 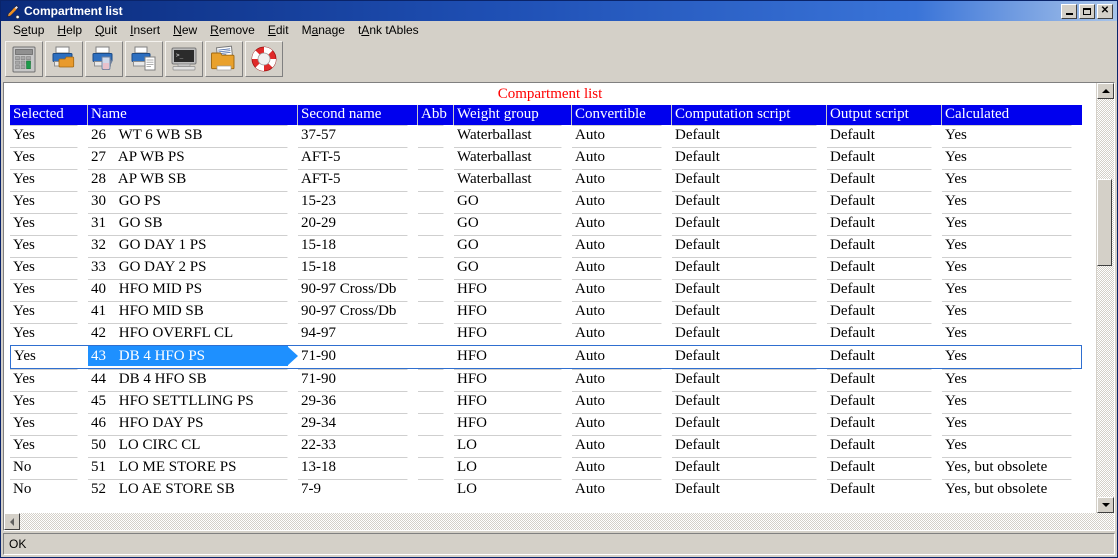 I want to click on column-header-weight: Weight group, so click(x=513, y=115).